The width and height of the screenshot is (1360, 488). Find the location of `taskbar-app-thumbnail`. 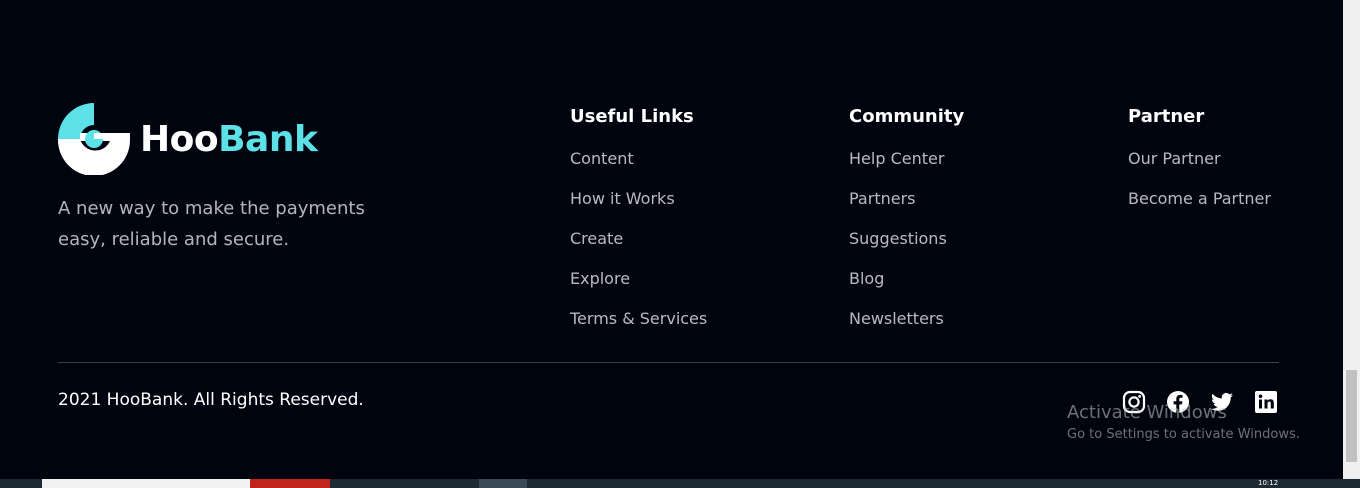

taskbar-app-thumbnail is located at coordinates (290, 483).